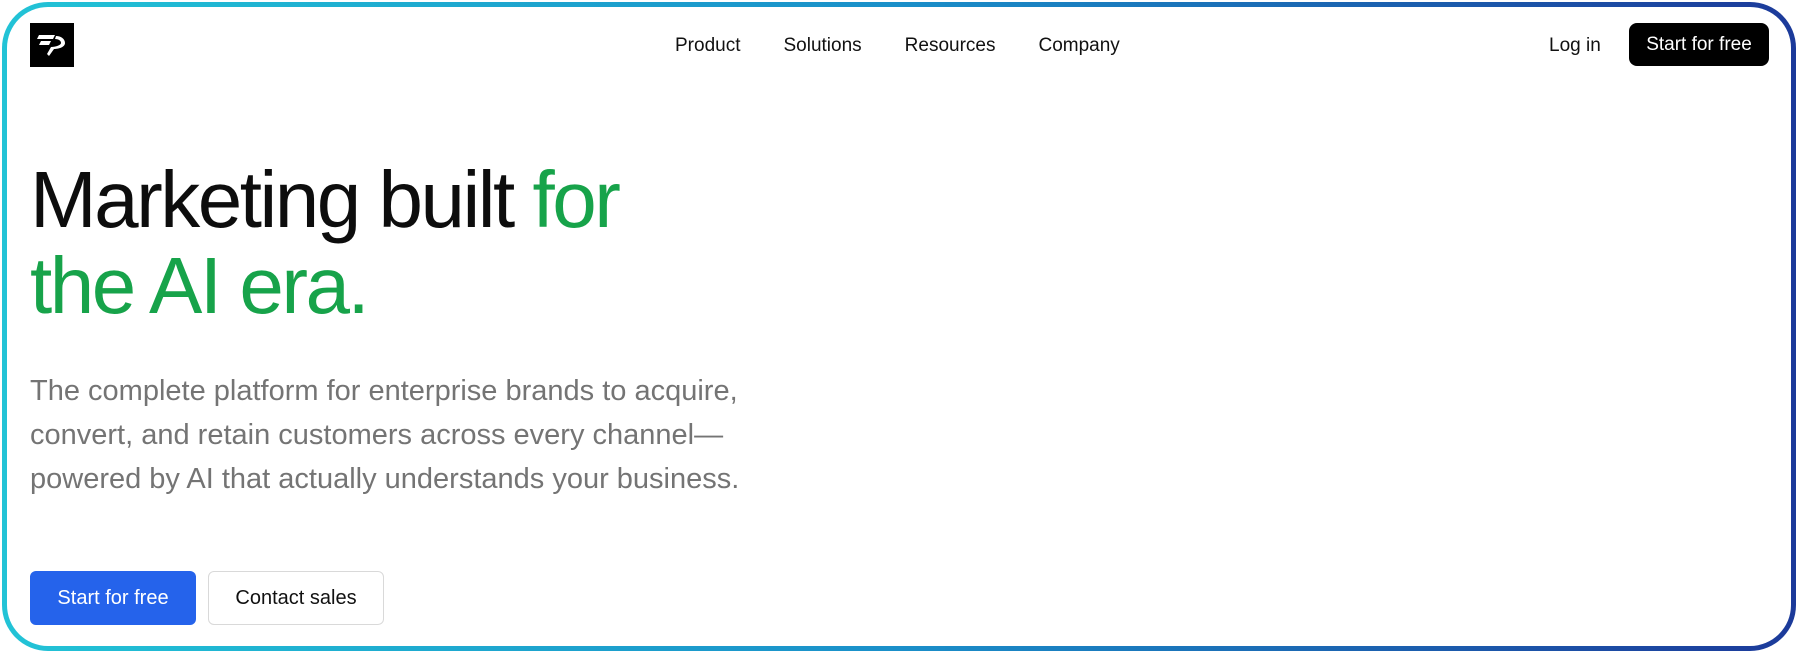 Image resolution: width=1798 pixels, height=653 pixels. What do you see at coordinates (296, 598) in the screenshot?
I see `contact-sales-button: Contact sales` at bounding box center [296, 598].